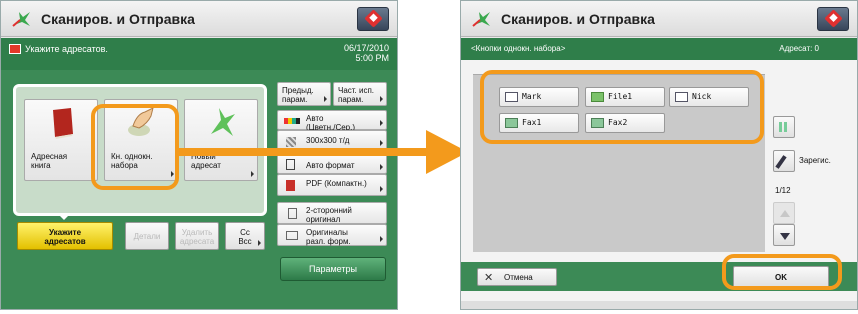  I want to click on scroll-down-button, so click(784, 235).